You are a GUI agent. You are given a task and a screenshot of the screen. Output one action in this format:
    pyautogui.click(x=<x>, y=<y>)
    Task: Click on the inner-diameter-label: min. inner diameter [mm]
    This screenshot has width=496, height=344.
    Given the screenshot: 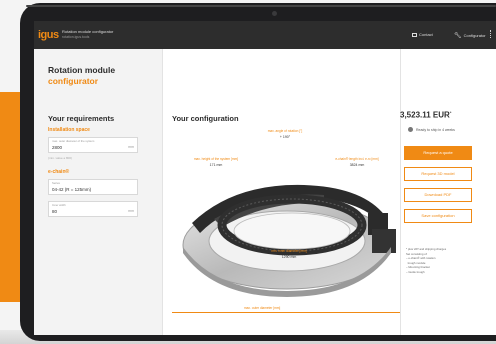 What is the action you would take?
    pyautogui.click(x=289, y=251)
    